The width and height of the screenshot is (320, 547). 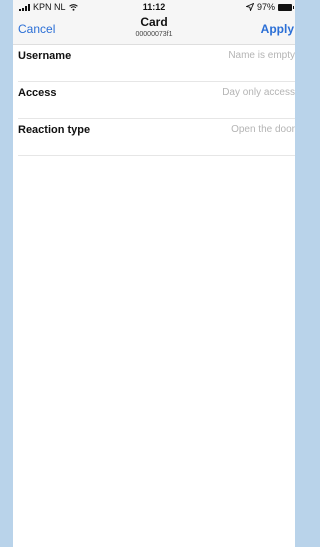 What do you see at coordinates (277, 29) in the screenshot?
I see `apply-button: Apply` at bounding box center [277, 29].